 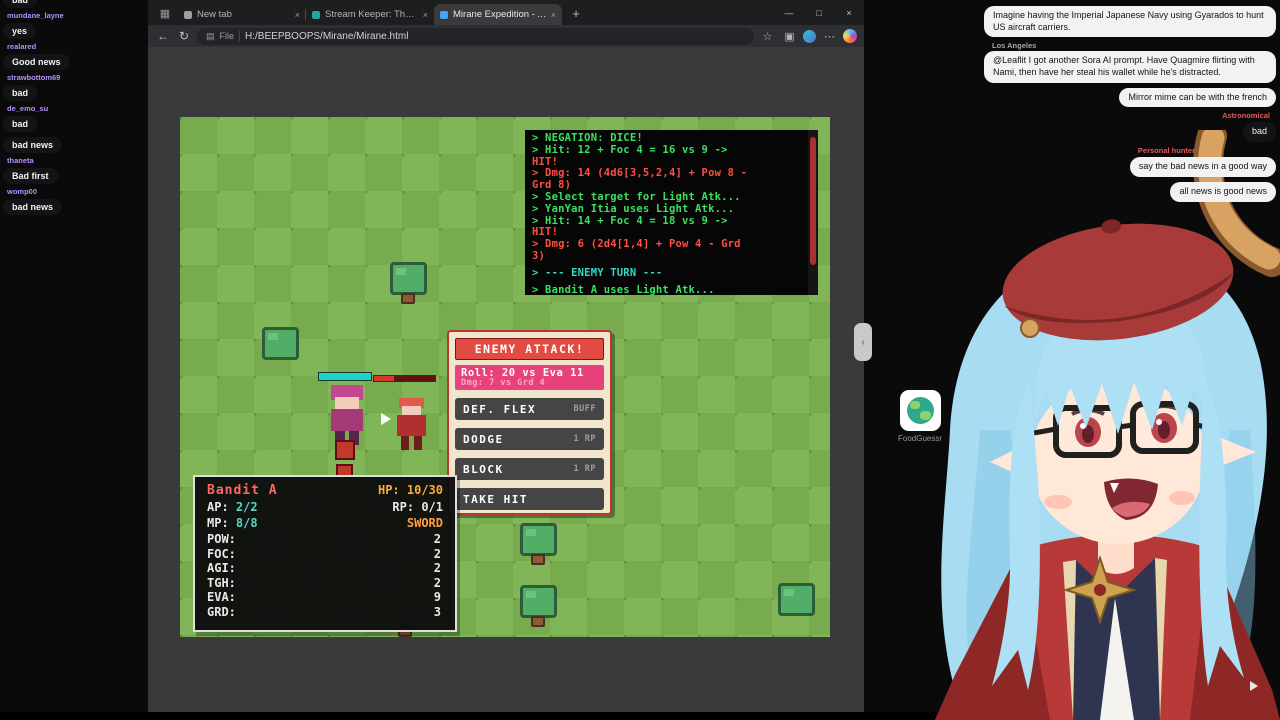 I want to click on stat-row: GRD: 3, so click(x=325, y=612).